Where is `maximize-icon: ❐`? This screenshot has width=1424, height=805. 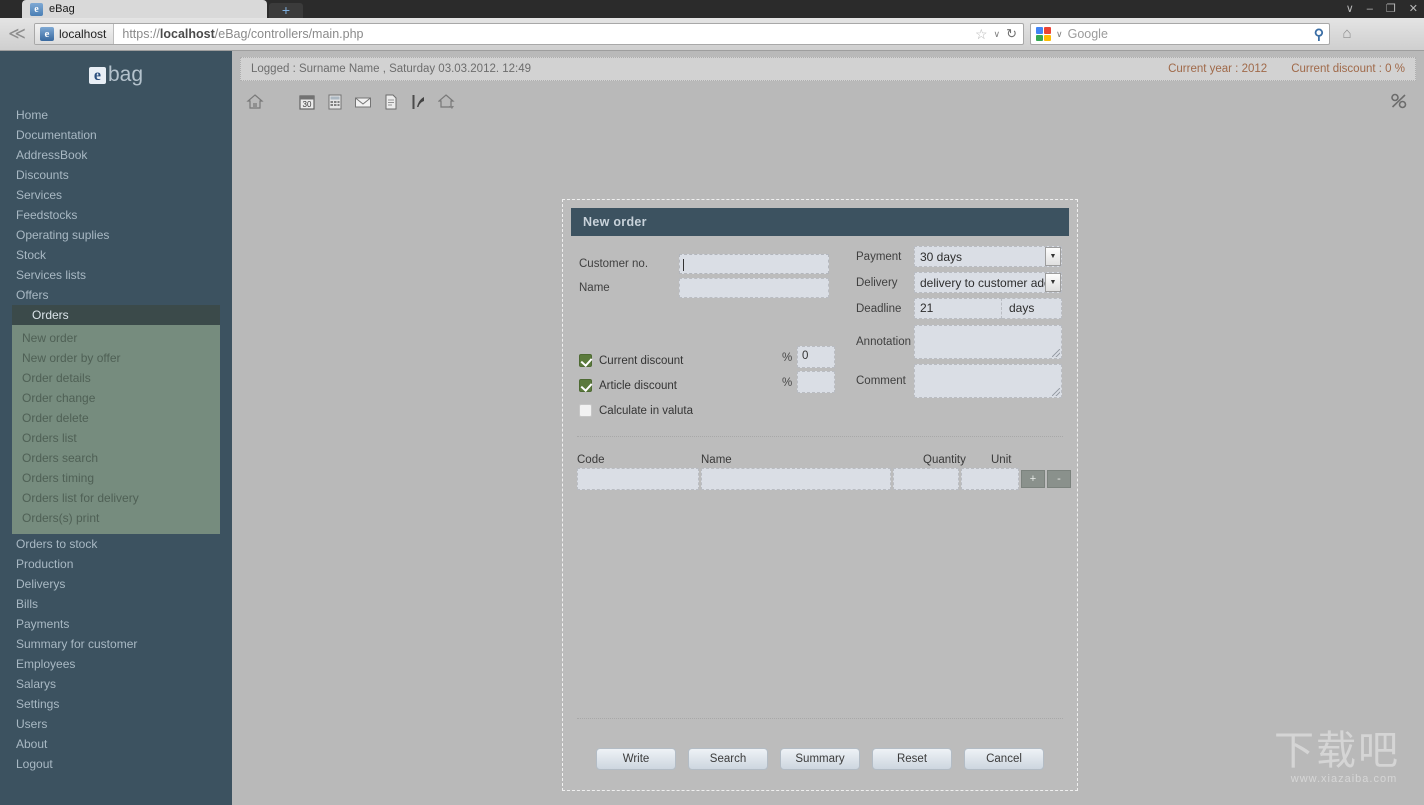
maximize-icon: ❐ is located at coordinates (1391, 9).